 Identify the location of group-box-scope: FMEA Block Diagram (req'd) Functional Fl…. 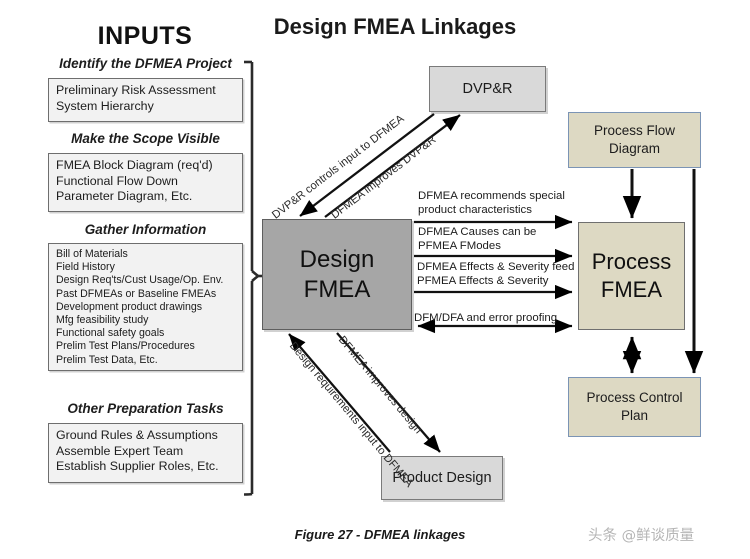
(145, 182).